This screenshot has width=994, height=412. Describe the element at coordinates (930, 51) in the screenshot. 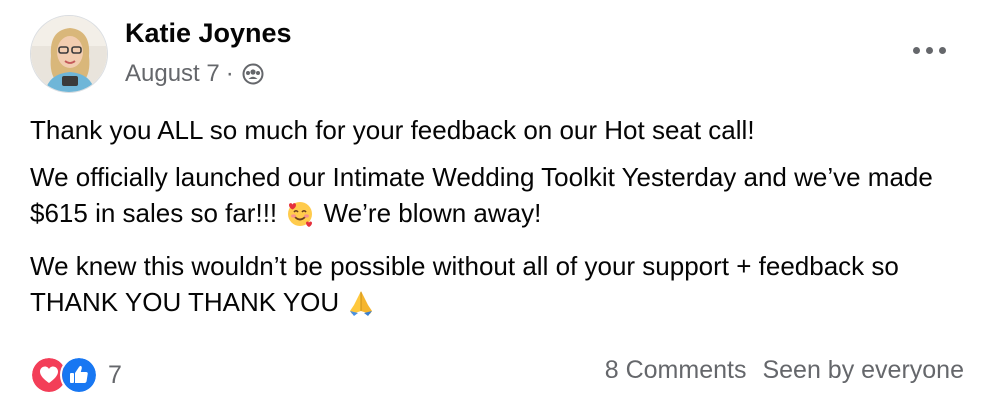

I see `more-options-icon` at that location.